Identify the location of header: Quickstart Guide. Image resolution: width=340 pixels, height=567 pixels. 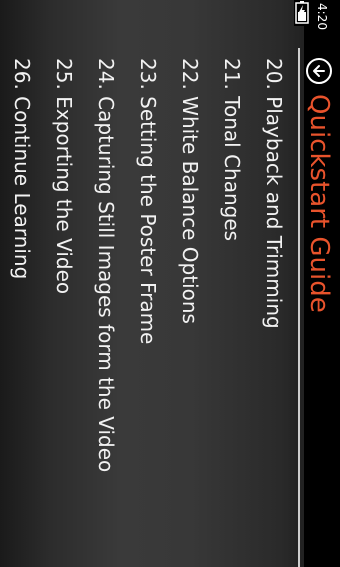
(320, 308).